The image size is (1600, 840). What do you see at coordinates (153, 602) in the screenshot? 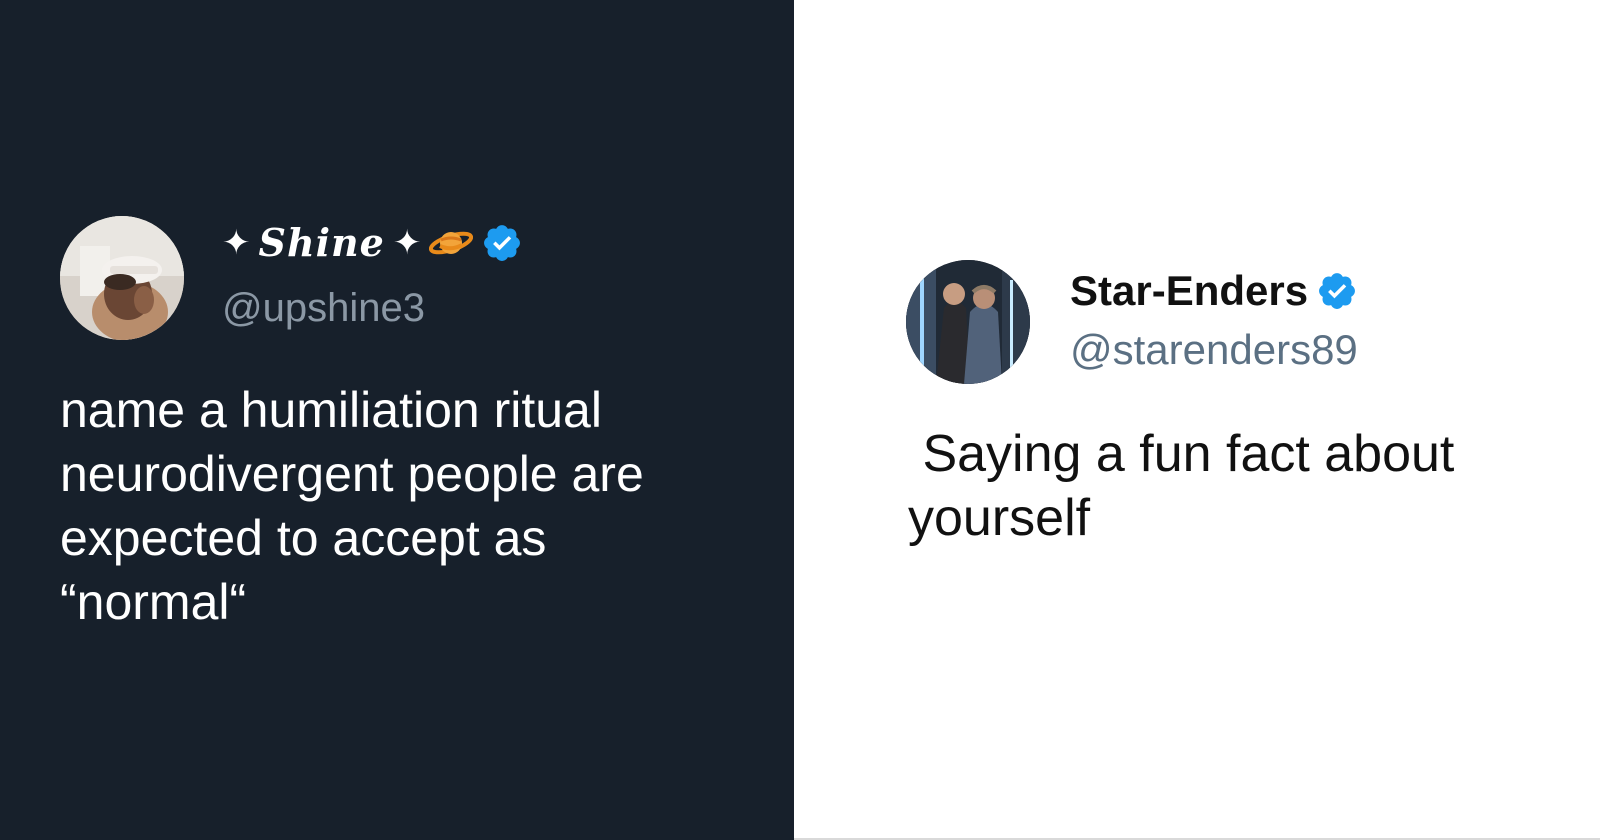
I see `tweet-text-line: “normal“` at bounding box center [153, 602].